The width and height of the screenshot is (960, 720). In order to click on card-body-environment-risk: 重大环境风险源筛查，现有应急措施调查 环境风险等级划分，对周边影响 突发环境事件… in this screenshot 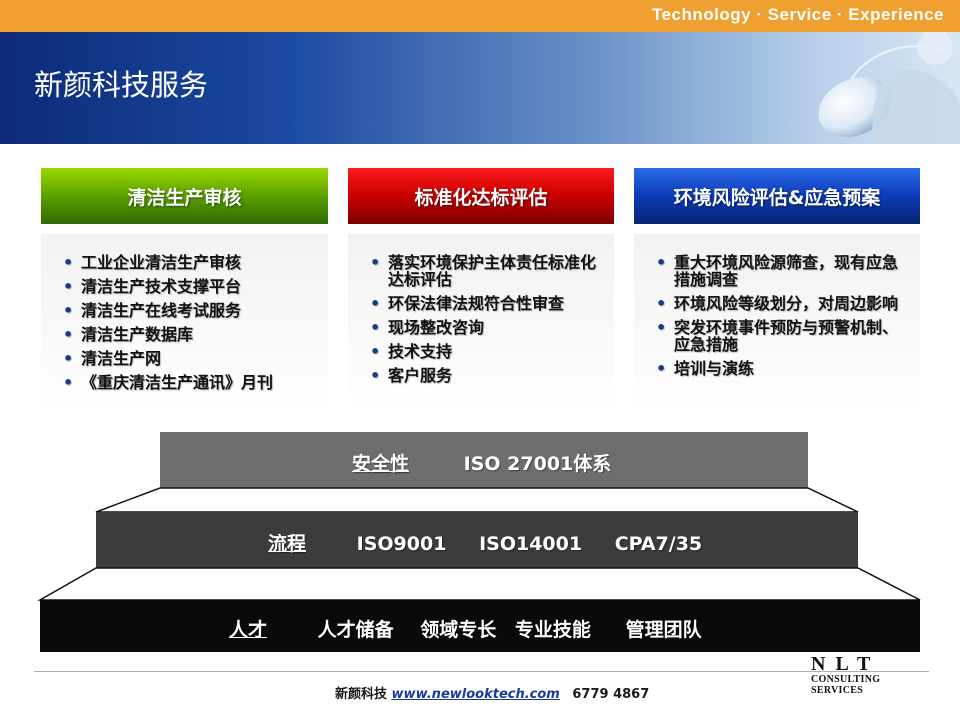, I will do `click(777, 323)`.